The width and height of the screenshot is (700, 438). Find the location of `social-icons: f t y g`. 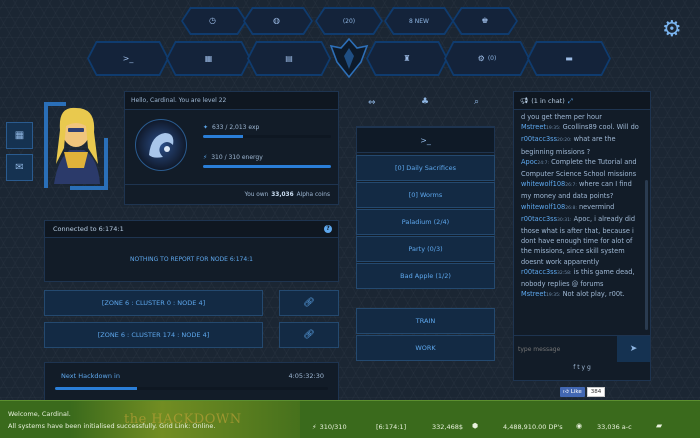

social-icons: f t y g is located at coordinates (582, 367).